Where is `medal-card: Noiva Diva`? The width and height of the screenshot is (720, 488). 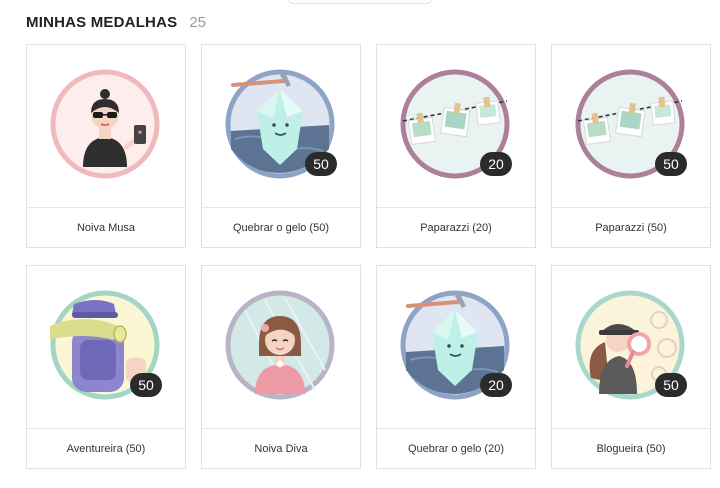
medal-card: Noiva Diva is located at coordinates (281, 367).